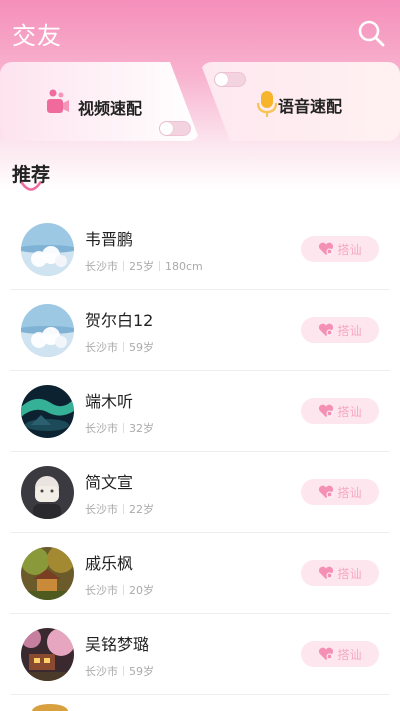  I want to click on user-row: 简文宣 长沙市 22岁 搭讪, so click(200, 492).